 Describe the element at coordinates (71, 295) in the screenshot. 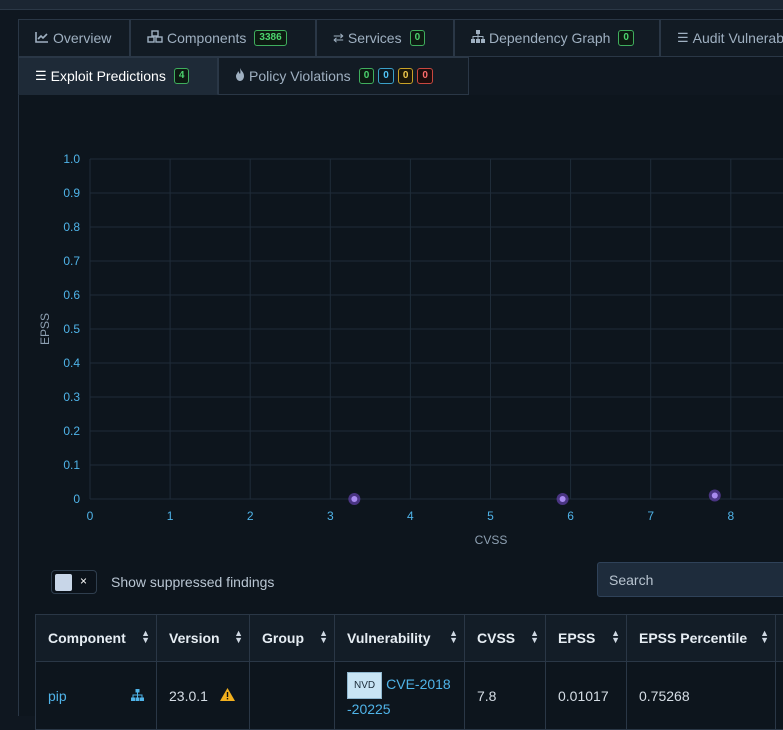

I see `y-tick-label: 0.6` at that location.